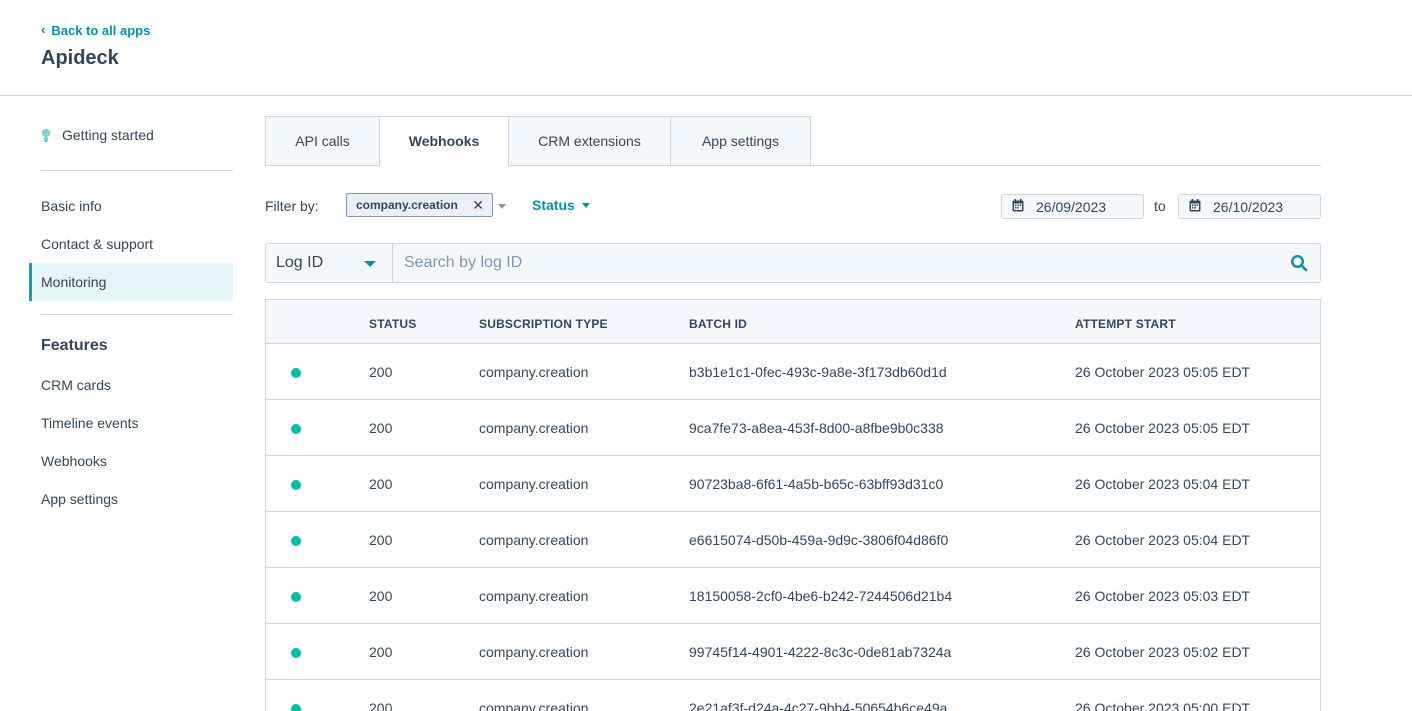 The height and width of the screenshot is (711, 1412). Describe the element at coordinates (818, 372) in the screenshot. I see `cell-batch-id: b3b1e1c1-0fec-493c-9a8e-3f173db60d1d` at that location.